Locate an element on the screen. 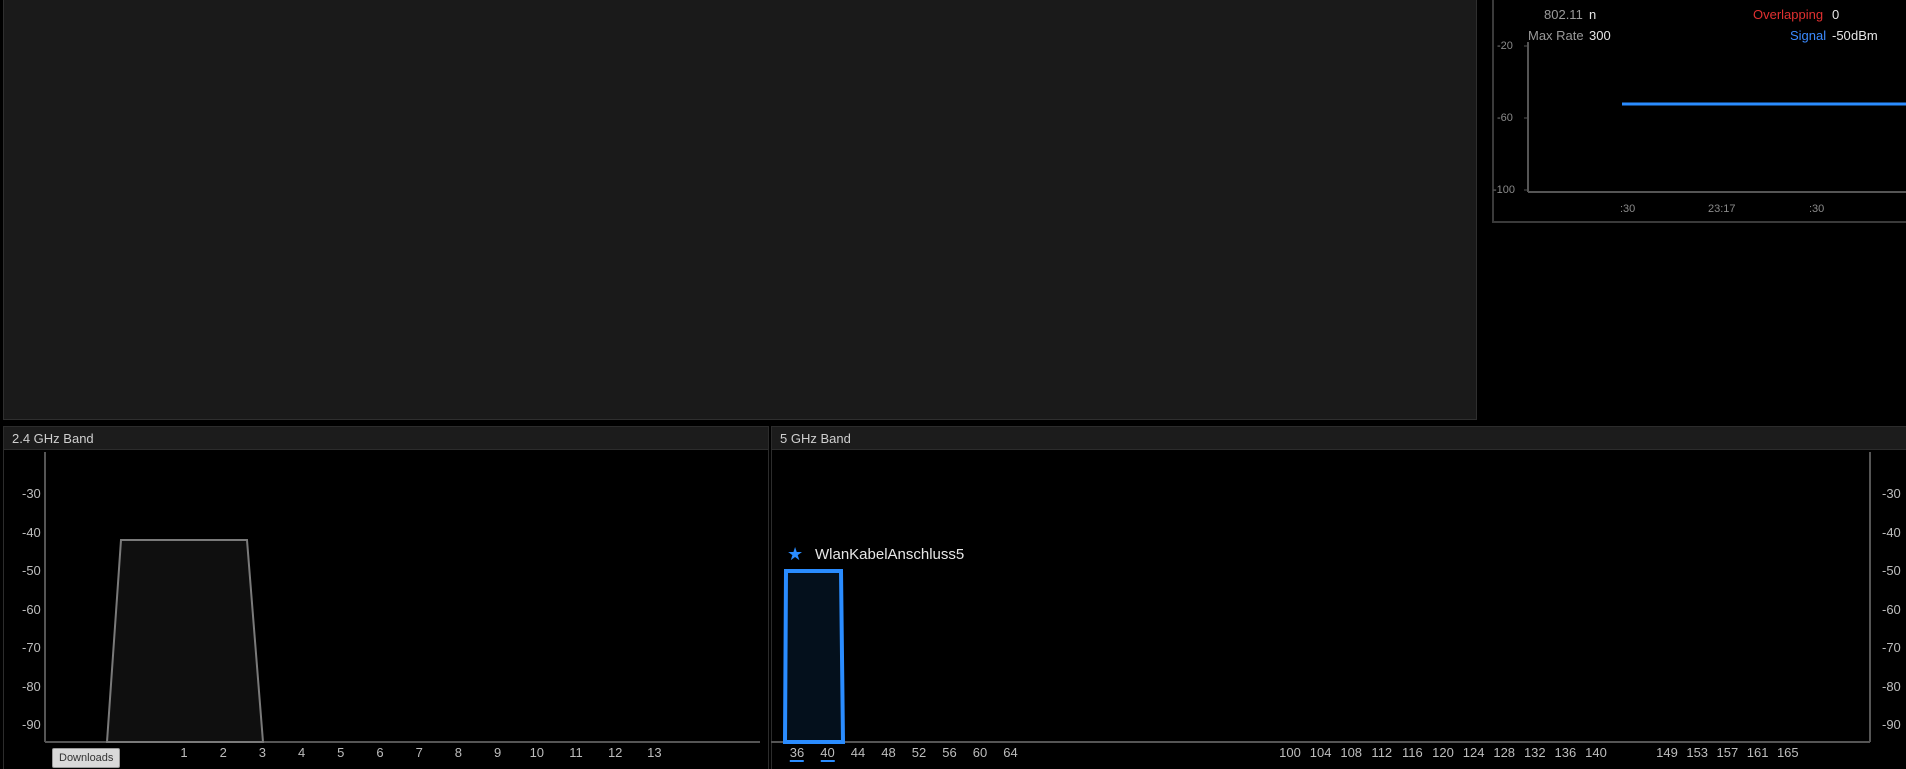 The width and height of the screenshot is (1906, 769). channel-tick: 165 is located at coordinates (1787, 752).